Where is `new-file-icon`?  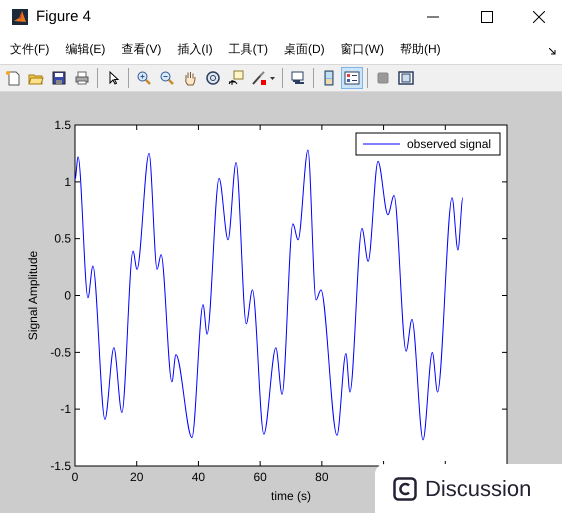 new-file-icon is located at coordinates (13, 78).